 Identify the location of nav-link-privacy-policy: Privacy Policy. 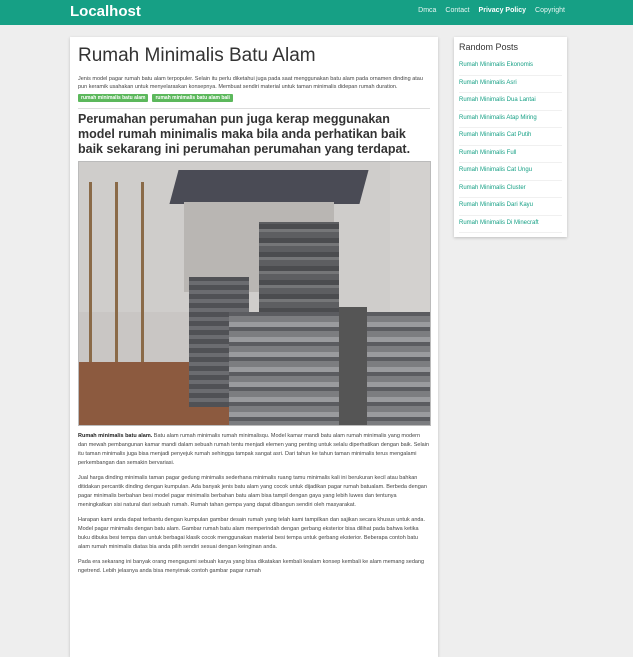
(502, 10).